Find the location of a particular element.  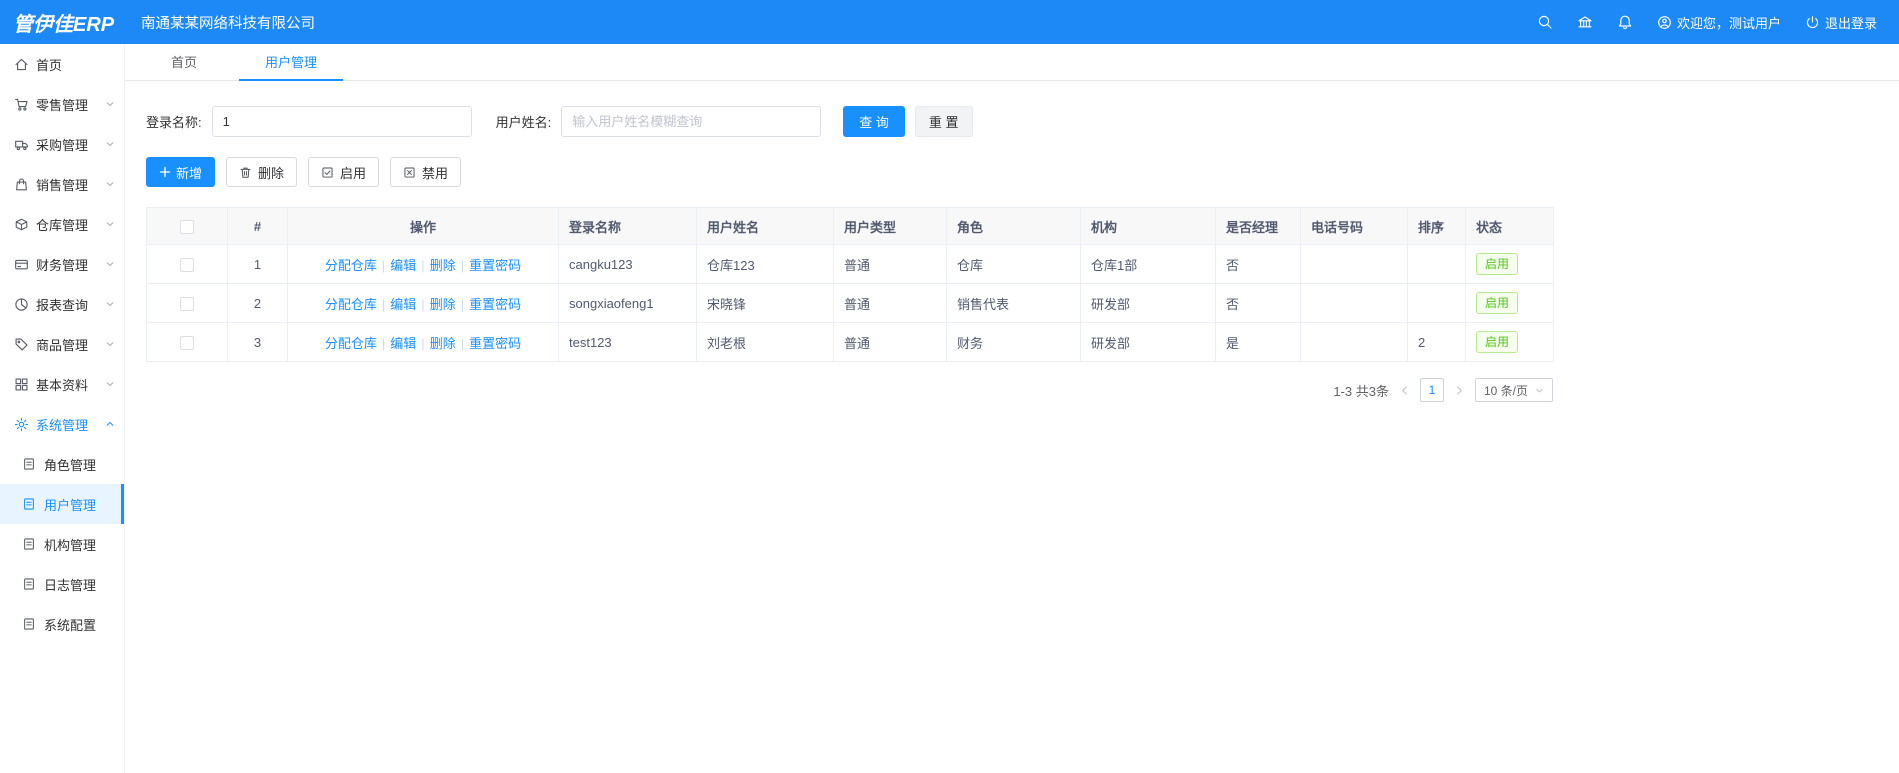

role-icon is located at coordinates (29, 464).